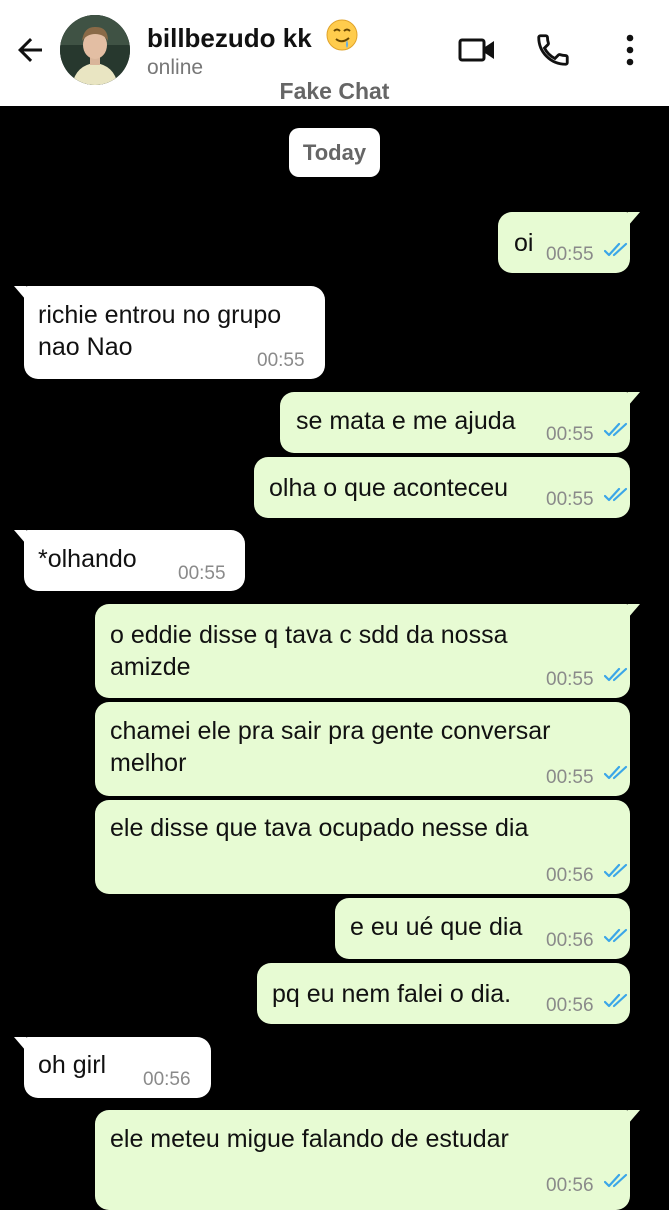  I want to click on outgoing-message-bubble: pq eu nem falei o dia. 00:56, so click(443, 993).